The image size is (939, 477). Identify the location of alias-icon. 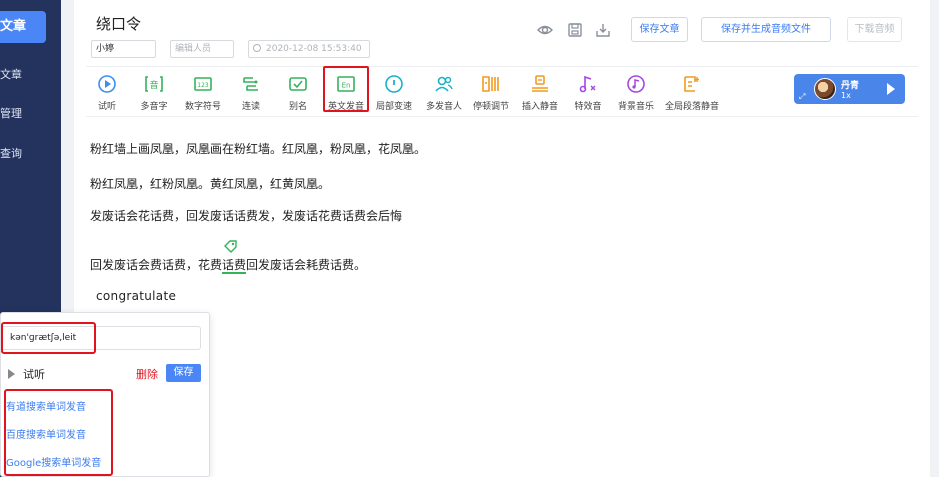
(298, 84).